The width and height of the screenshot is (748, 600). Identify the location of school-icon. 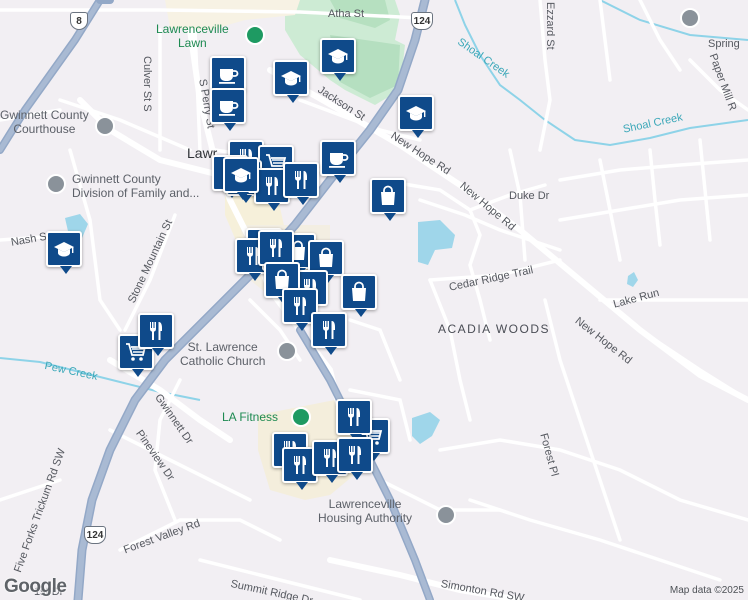
(690, 18).